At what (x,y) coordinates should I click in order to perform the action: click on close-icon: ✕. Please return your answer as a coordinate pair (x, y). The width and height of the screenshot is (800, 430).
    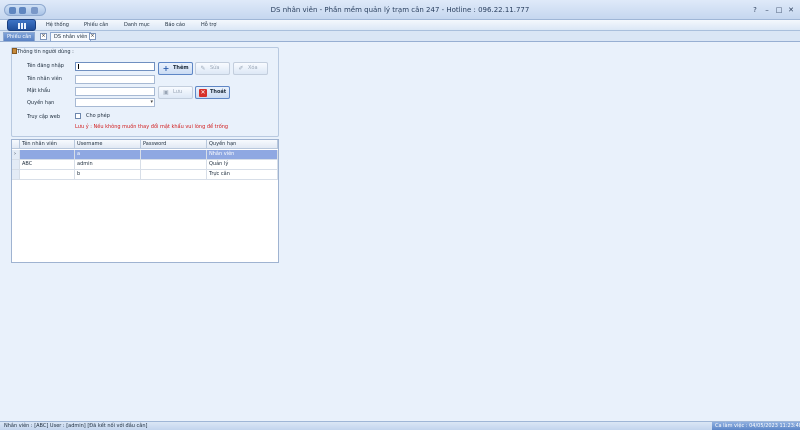
    Looking at the image, I should click on (203, 93).